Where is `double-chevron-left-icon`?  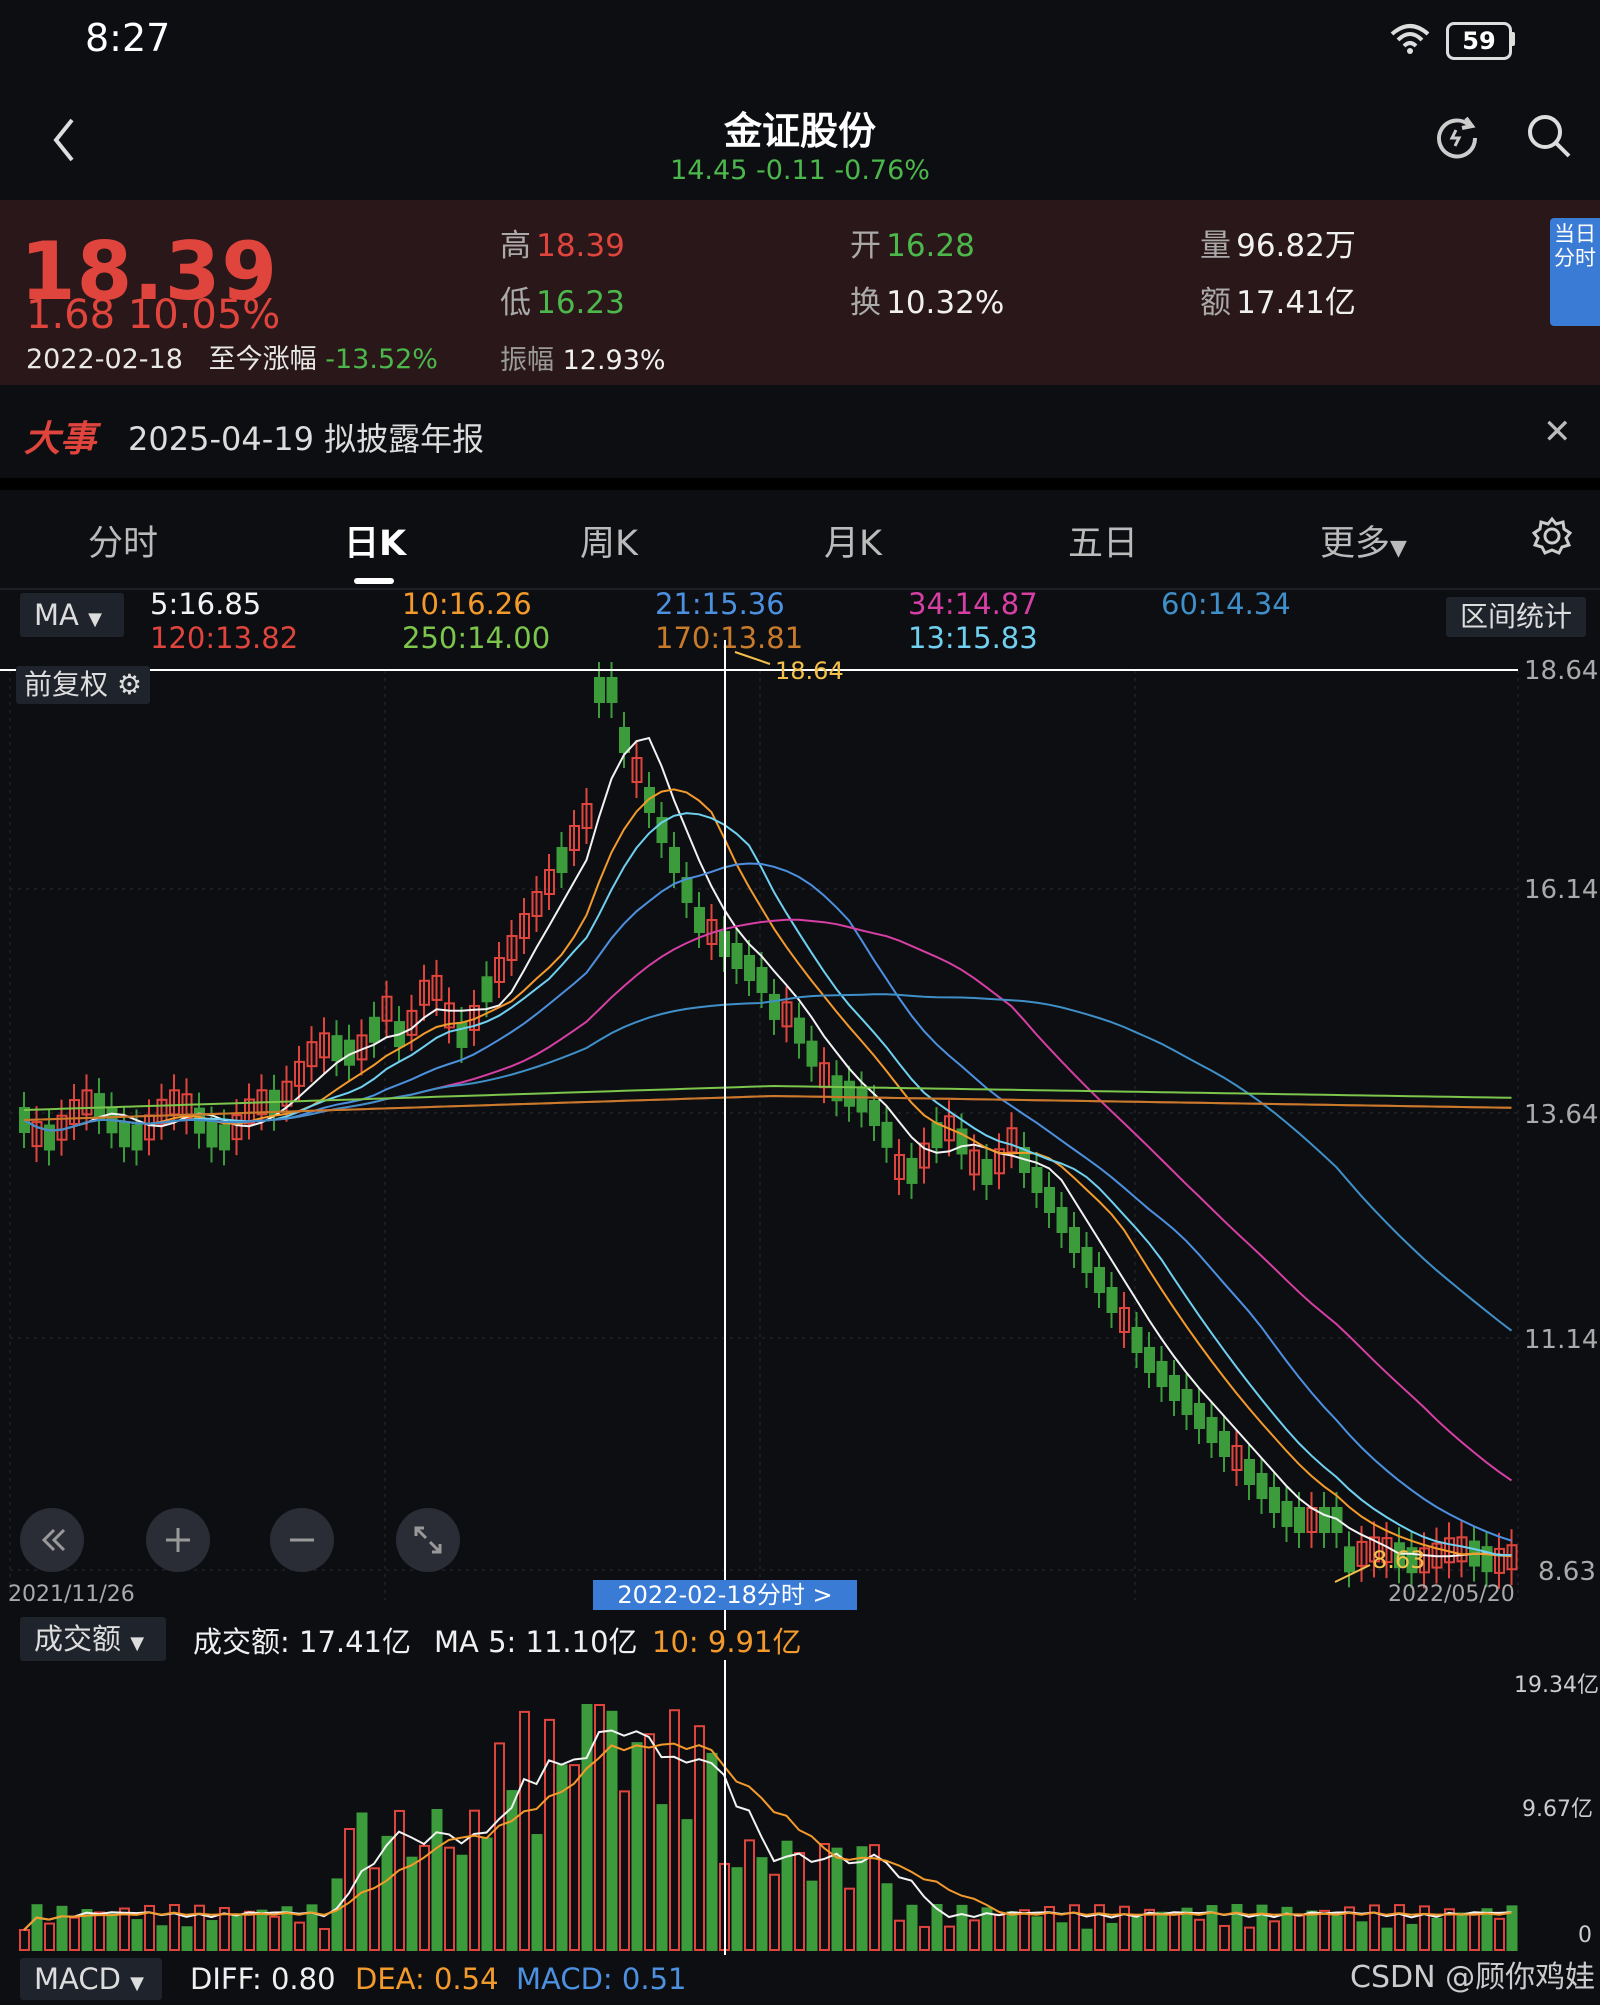
double-chevron-left-icon is located at coordinates (52, 1540).